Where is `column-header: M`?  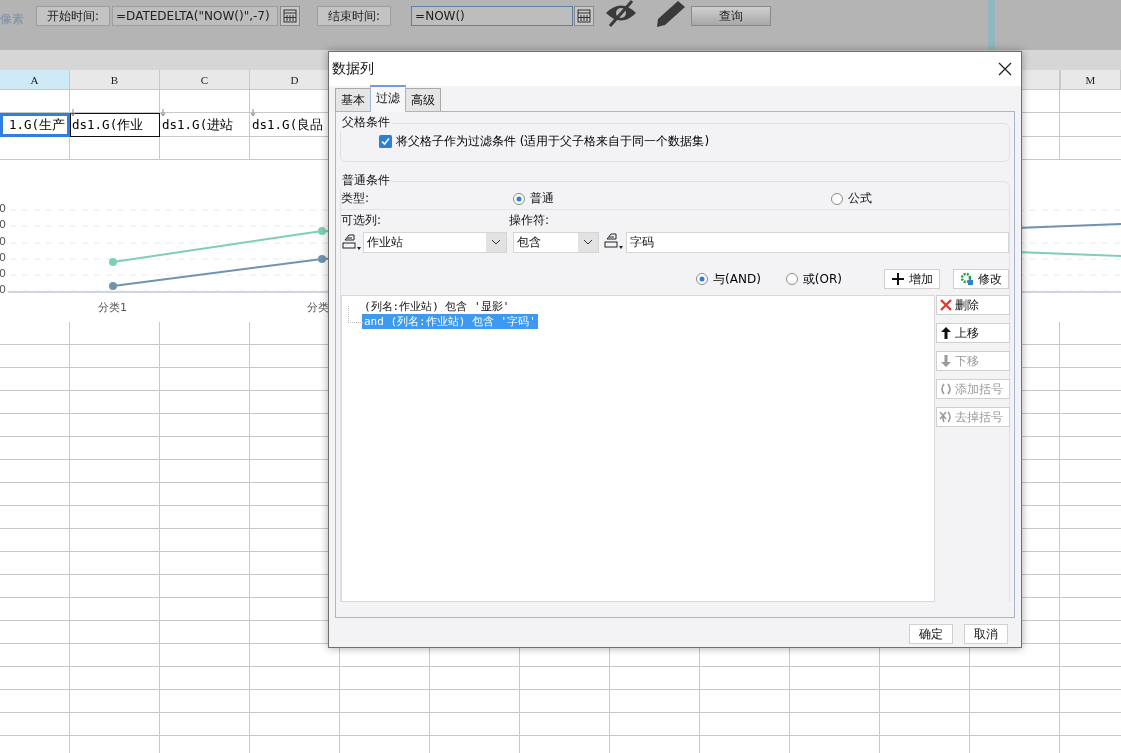 column-header: M is located at coordinates (1090, 79).